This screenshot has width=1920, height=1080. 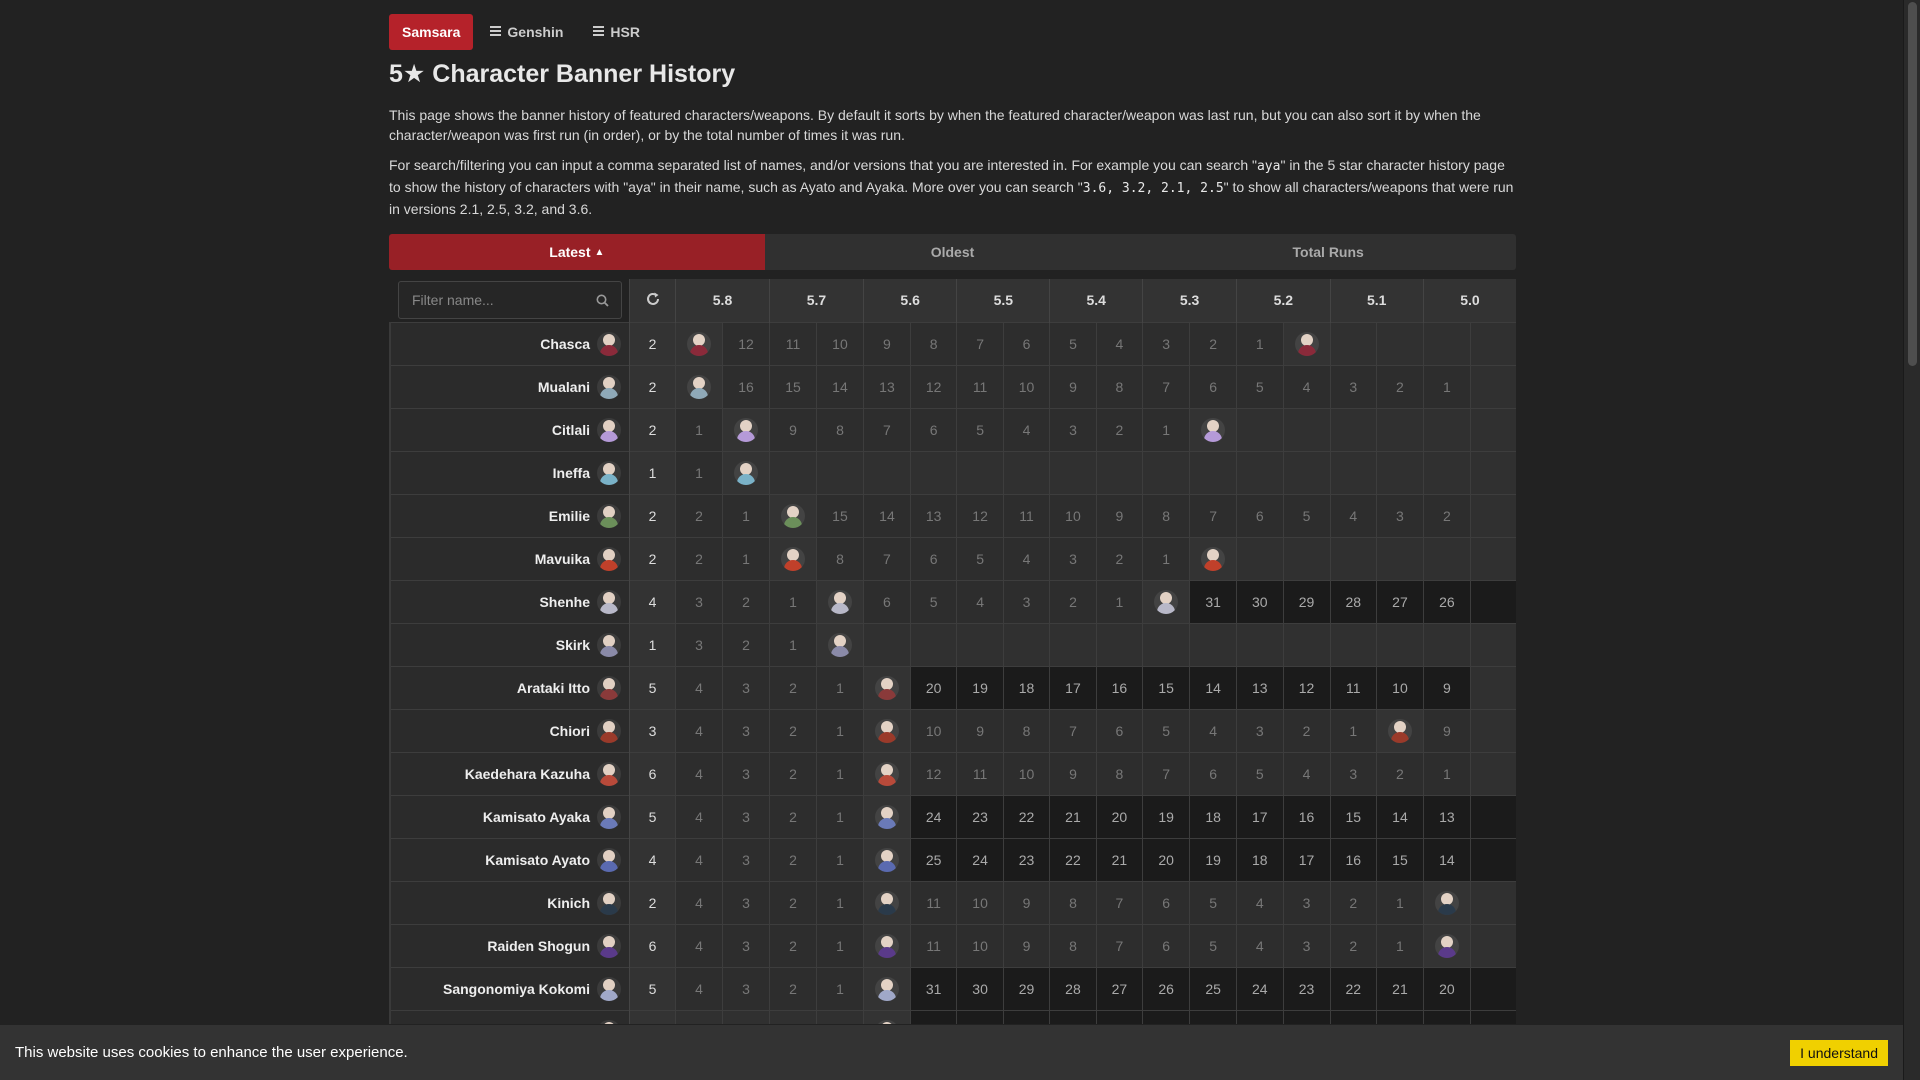 What do you see at coordinates (497, 300) in the screenshot?
I see `filter-name-input` at bounding box center [497, 300].